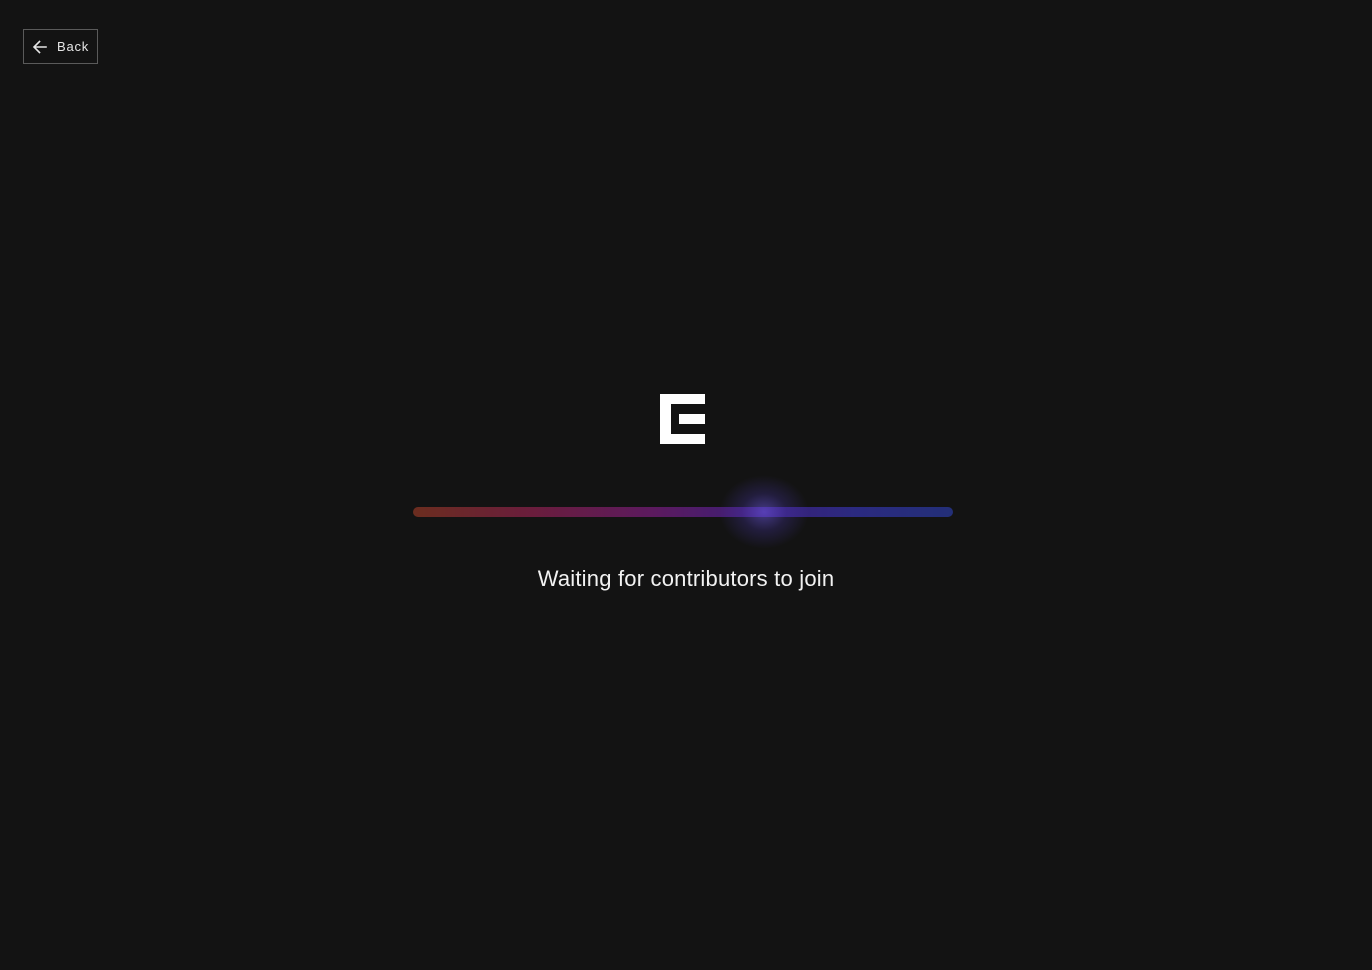 This screenshot has width=1372, height=970. I want to click on progress-indicator-glow, so click(764, 512).